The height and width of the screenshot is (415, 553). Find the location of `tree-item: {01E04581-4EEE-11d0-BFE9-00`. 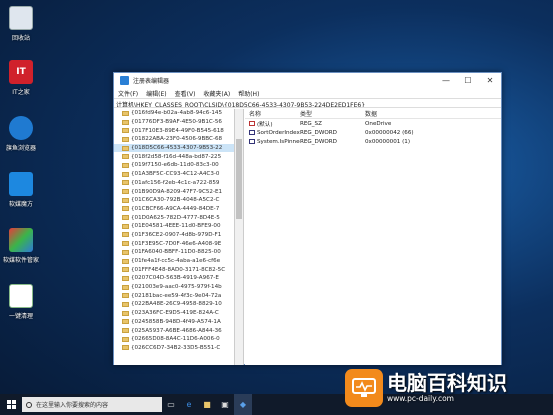

tree-item: {01E04581-4EEE-11d0-BFE9-00 is located at coordinates (174, 226).